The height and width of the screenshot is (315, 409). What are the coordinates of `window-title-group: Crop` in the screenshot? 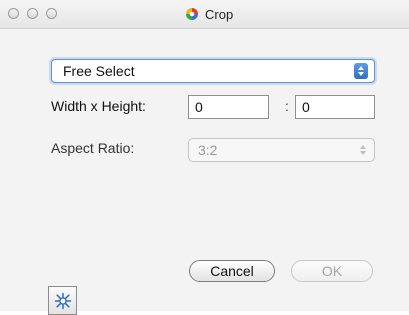 It's located at (209, 14).